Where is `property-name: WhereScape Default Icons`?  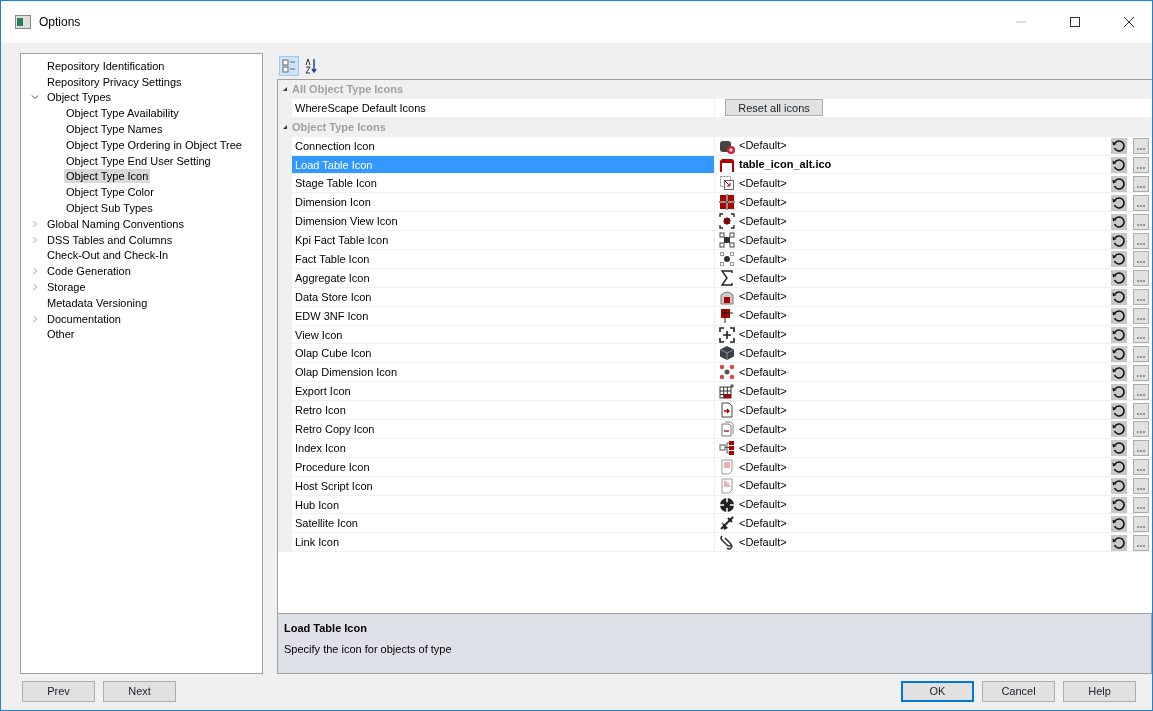
property-name: WhereScape Default Icons is located at coordinates (503, 107).